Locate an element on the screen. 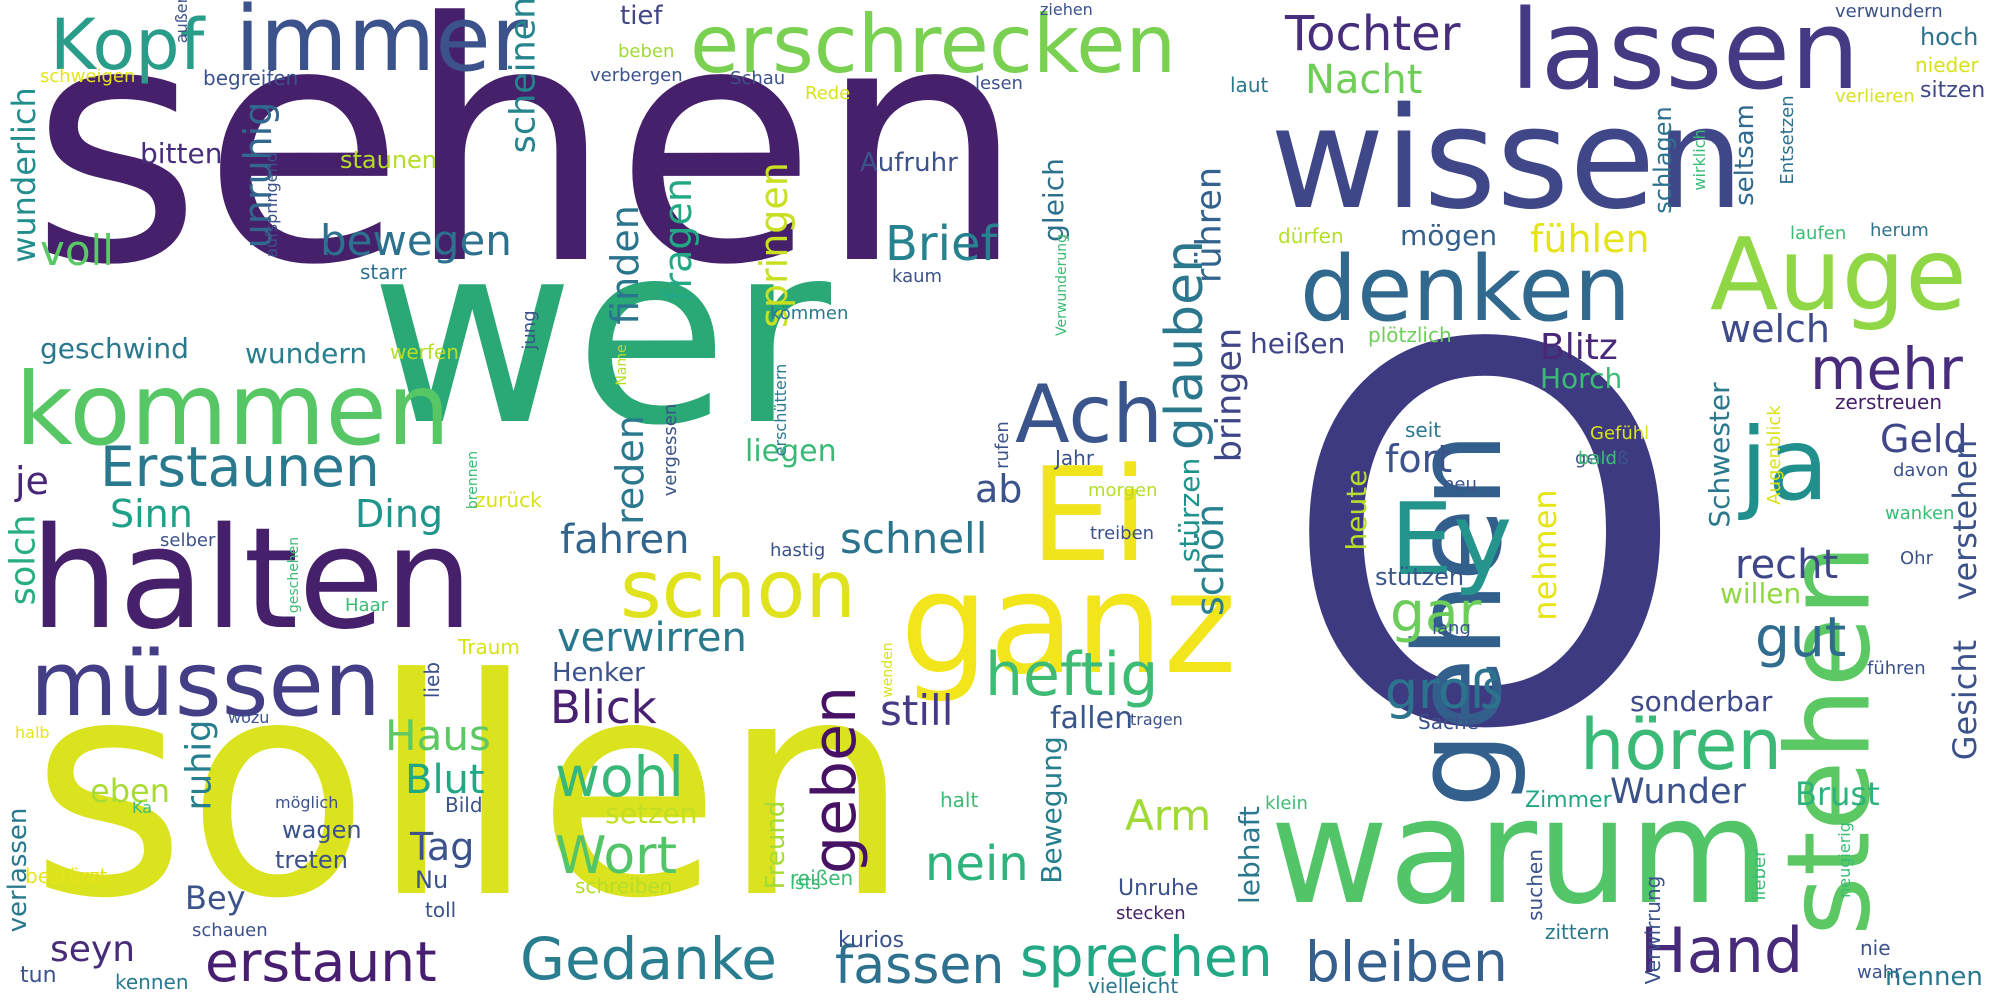  word-tag: Tag is located at coordinates (442, 847).